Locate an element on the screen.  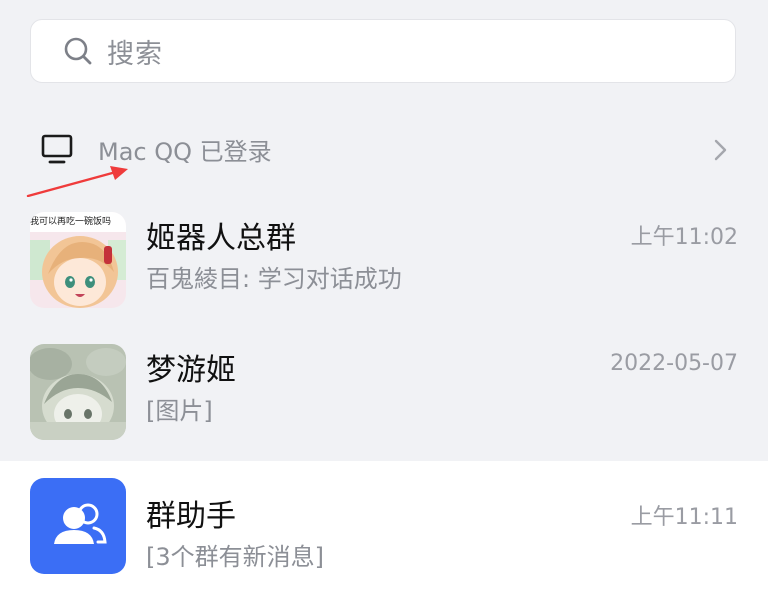
chat-time: 上午11:11 is located at coordinates (684, 517).